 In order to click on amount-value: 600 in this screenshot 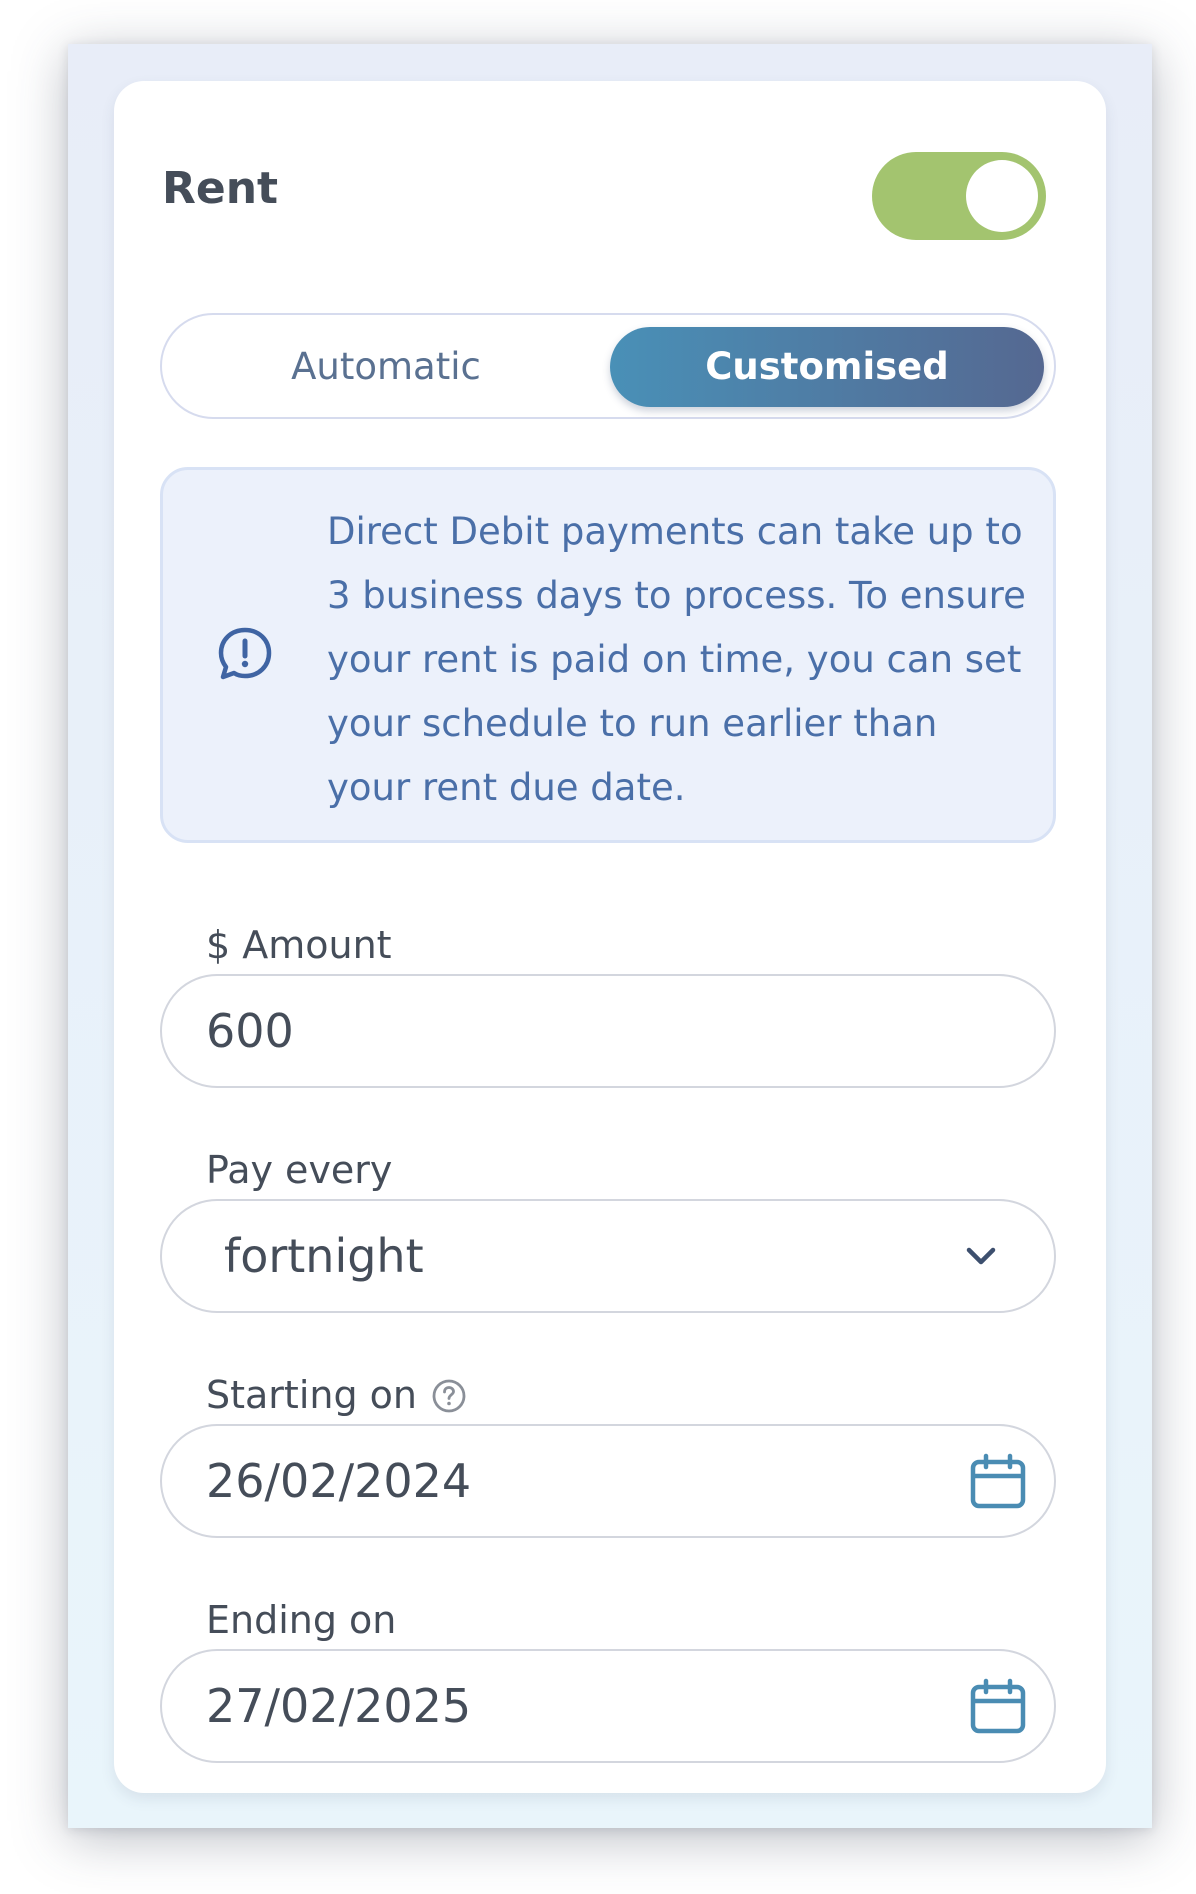, I will do `click(250, 1031)`.